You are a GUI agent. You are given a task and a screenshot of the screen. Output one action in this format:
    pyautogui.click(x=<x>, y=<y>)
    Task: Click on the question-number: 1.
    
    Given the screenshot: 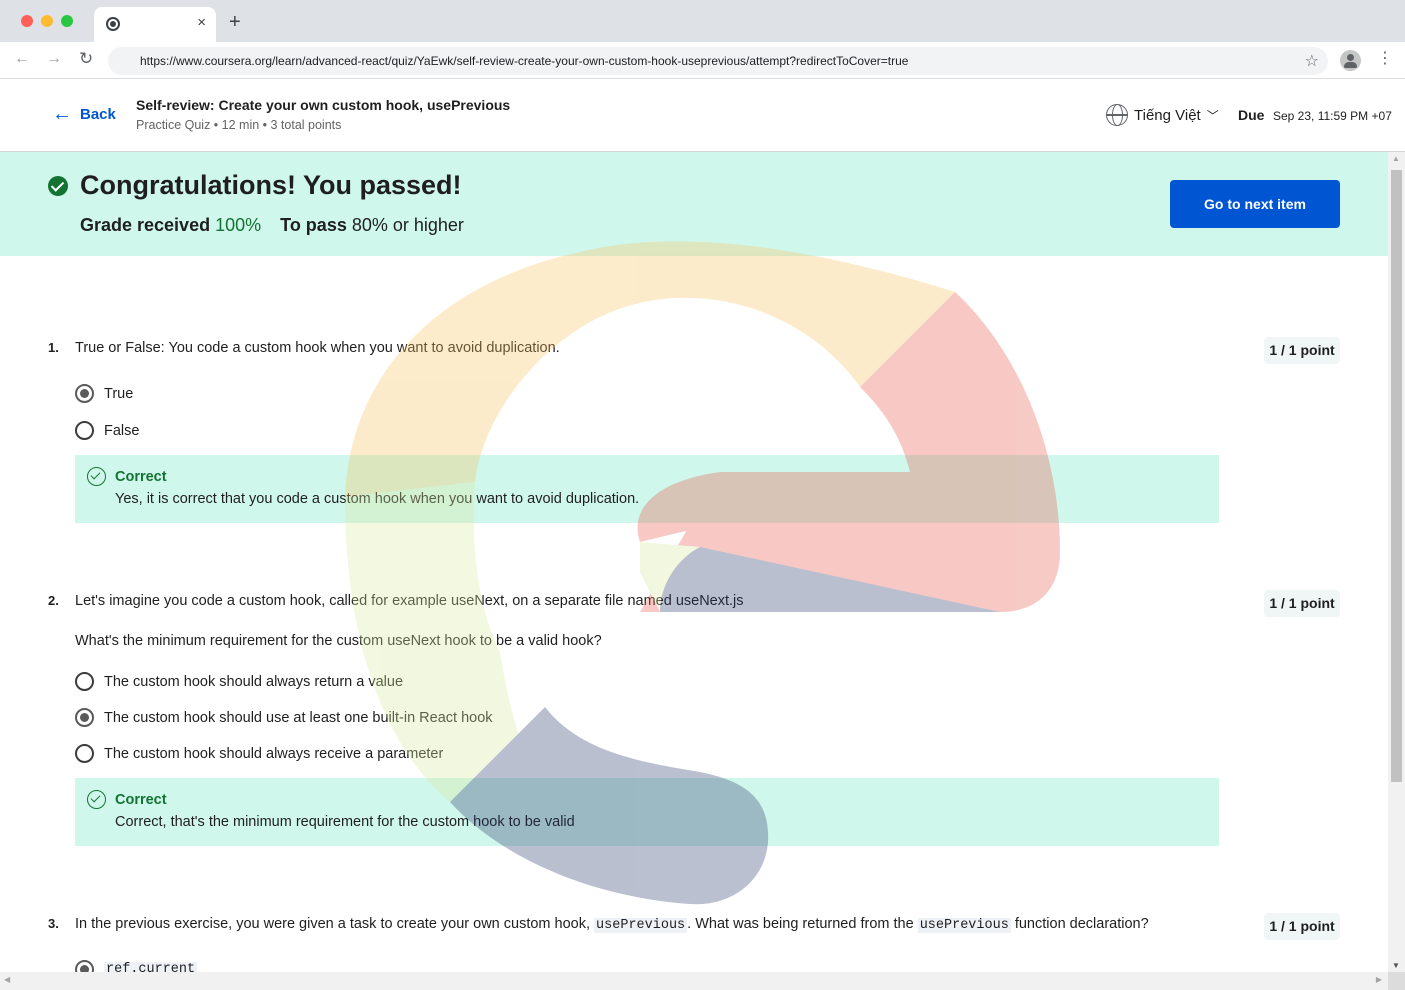 What is the action you would take?
    pyautogui.click(x=53, y=347)
    